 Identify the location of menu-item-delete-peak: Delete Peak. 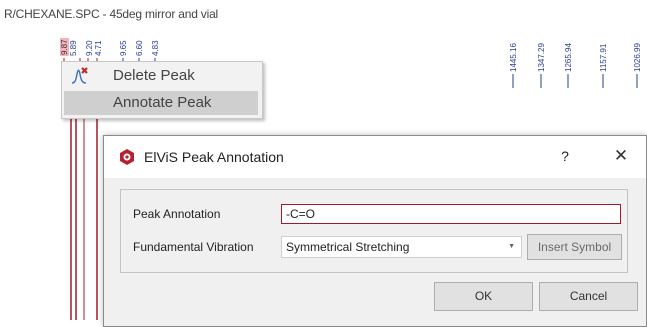
(161, 76).